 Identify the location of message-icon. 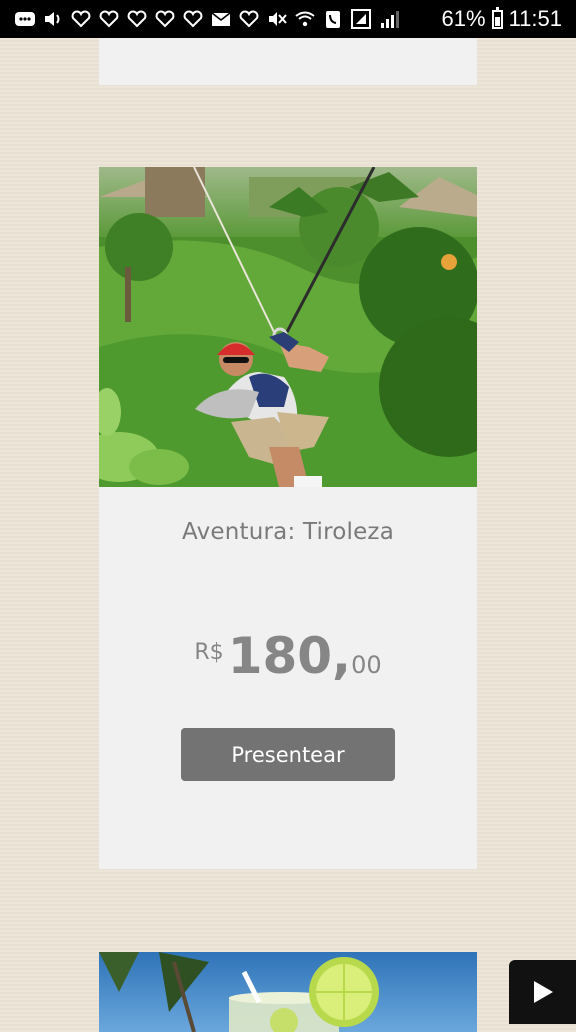
(25, 19).